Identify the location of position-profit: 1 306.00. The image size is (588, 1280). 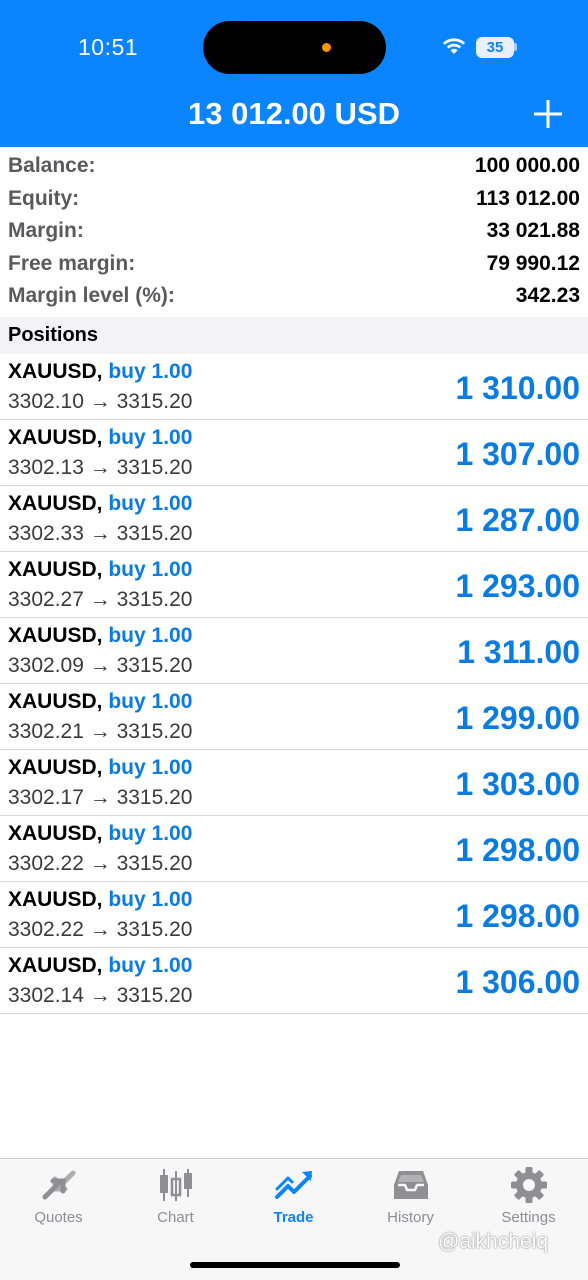
(517, 982).